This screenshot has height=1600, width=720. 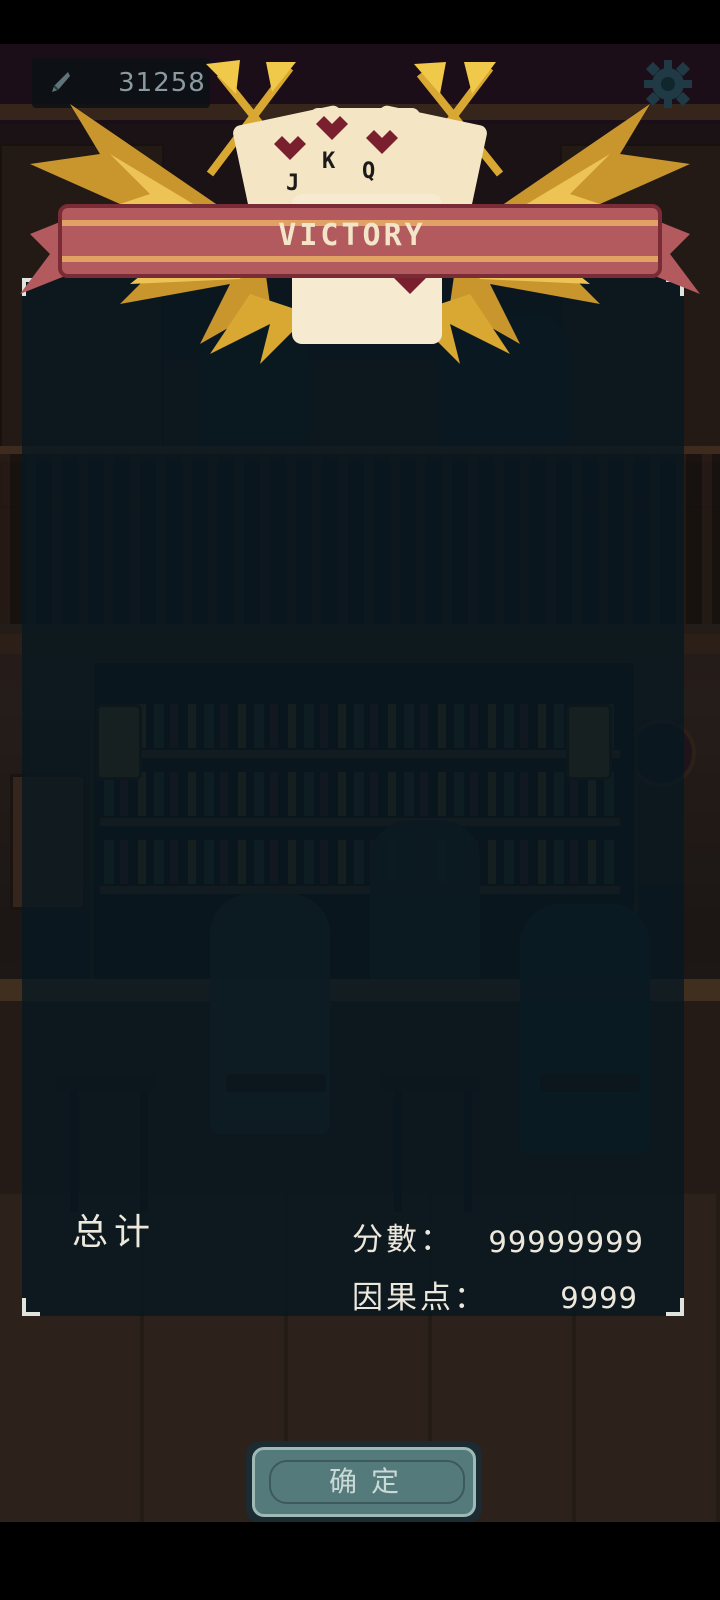 I want to click on navigation-bar, so click(x=360, y=1561).